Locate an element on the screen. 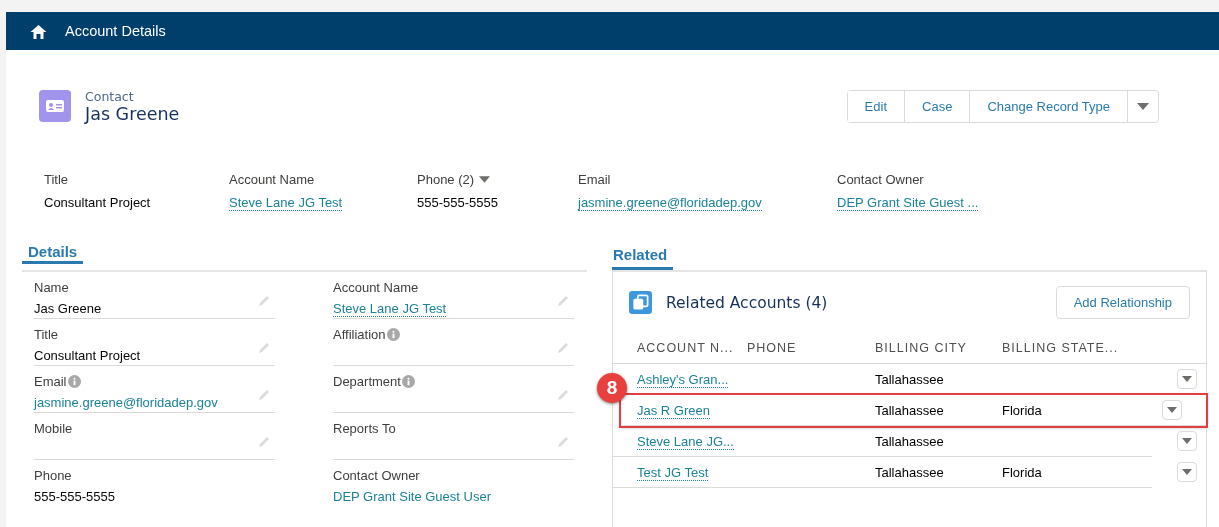 The image size is (1219, 527). field-link: DEP Grant Site Guest User is located at coordinates (412, 496).